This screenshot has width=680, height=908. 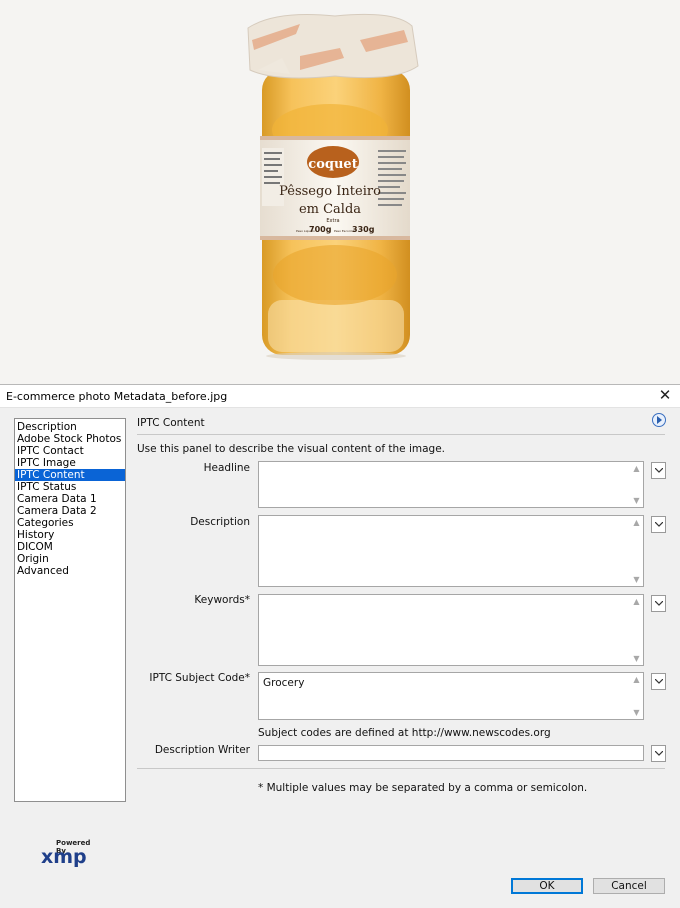 I want to click on nav-item-iptc-status: IPTC Status, so click(x=70, y=487).